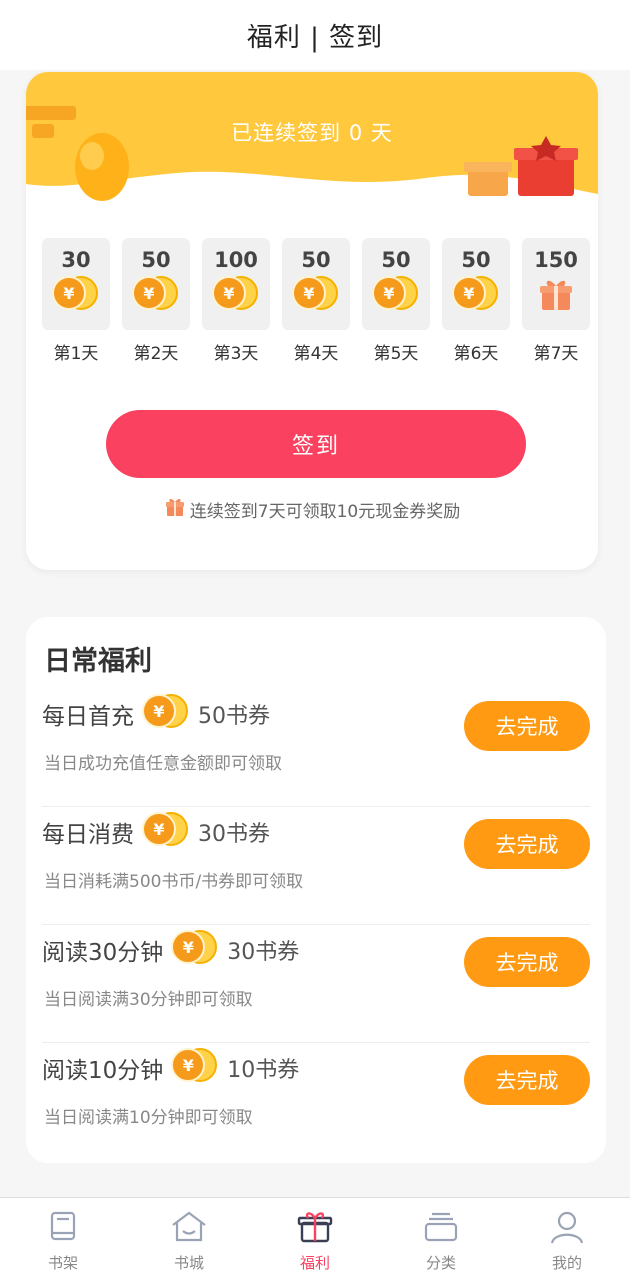 This screenshot has height=1280, width=630. I want to click on tab-profile: 我的, so click(567, 1239).